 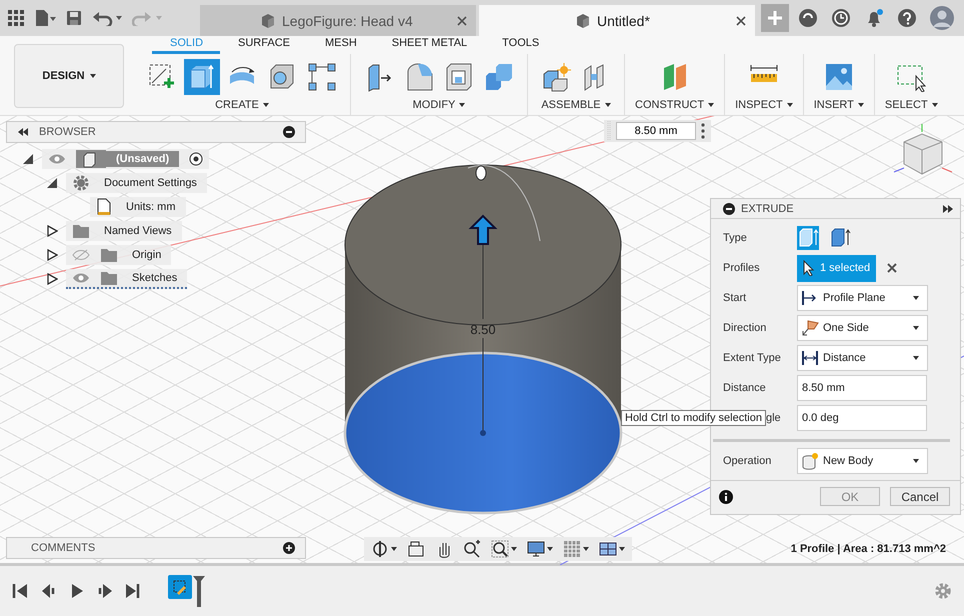 I want to click on tab-title: Untitled*, so click(x=624, y=20).